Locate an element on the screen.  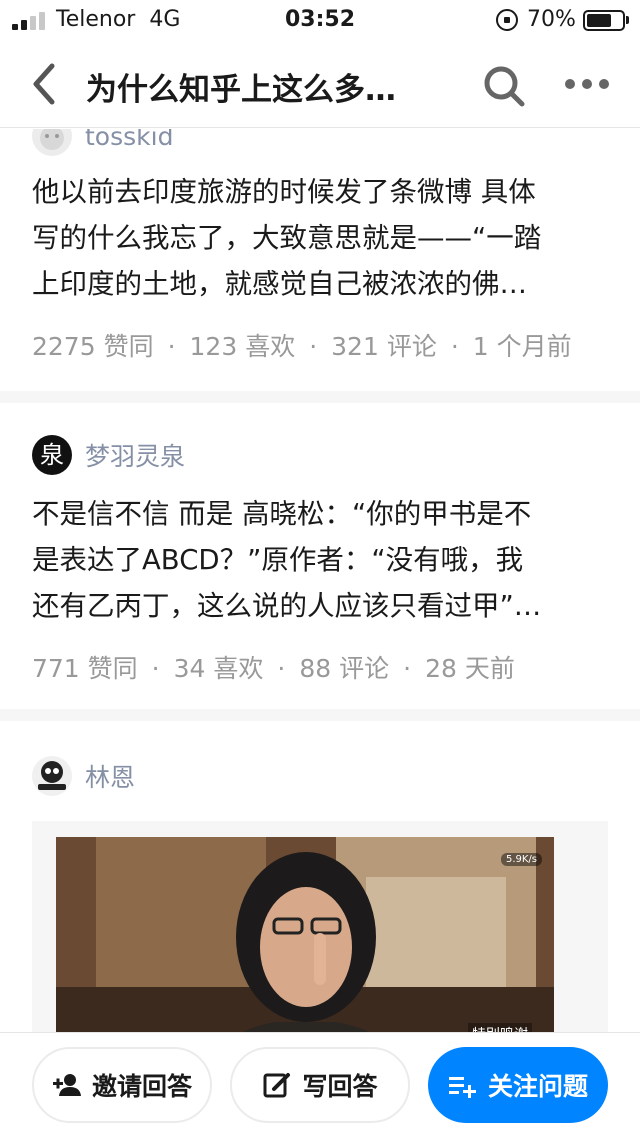
answer-meta: 771 赞同 · 34 喜欢 · 88 评论 · 28 天前 is located at coordinates (273, 668).